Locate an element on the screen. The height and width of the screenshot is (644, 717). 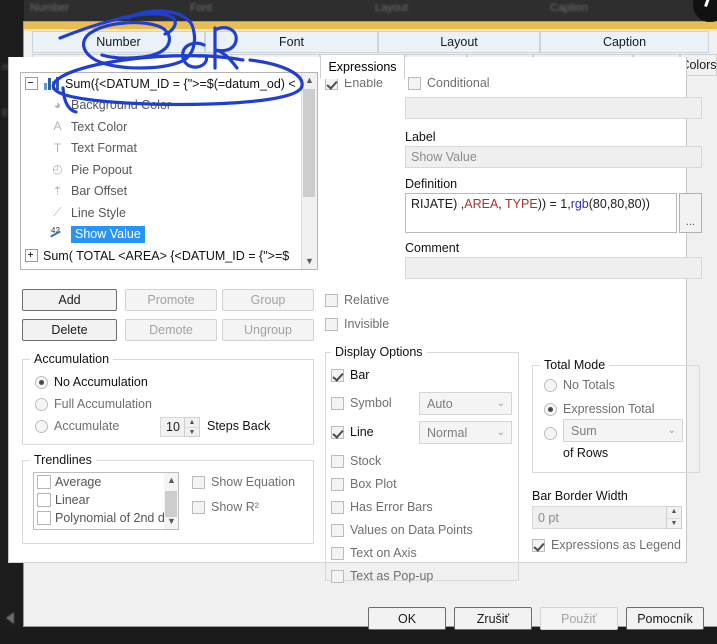
radio-accumulate is located at coordinates (41, 426).